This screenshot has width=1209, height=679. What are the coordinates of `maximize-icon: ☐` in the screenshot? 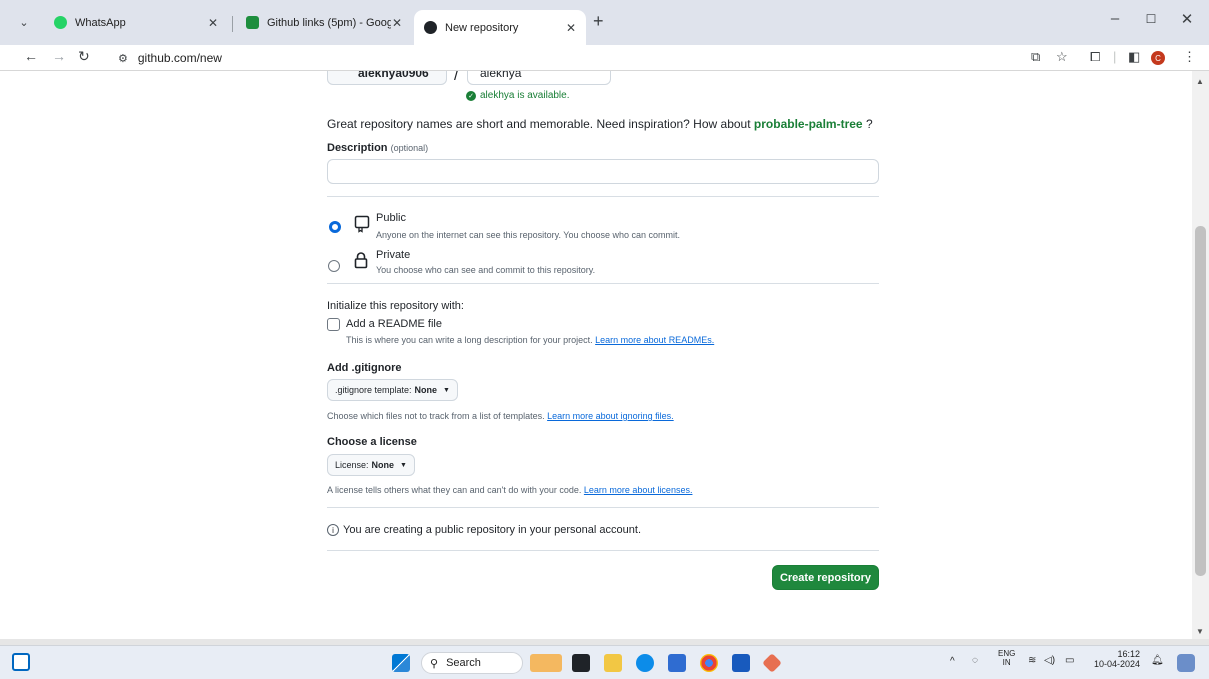 It's located at (1151, 19).